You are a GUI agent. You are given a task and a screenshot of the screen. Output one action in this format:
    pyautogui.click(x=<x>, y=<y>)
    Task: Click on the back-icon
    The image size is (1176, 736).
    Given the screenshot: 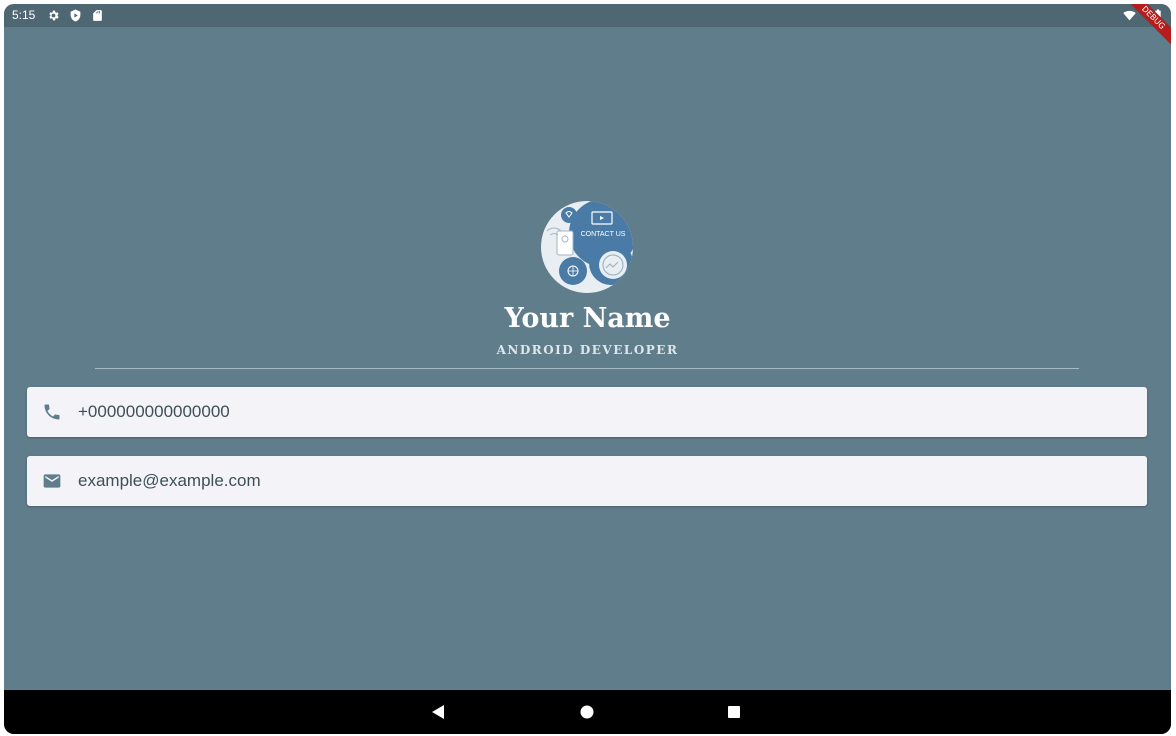 What is the action you would take?
    pyautogui.click(x=438, y=712)
    